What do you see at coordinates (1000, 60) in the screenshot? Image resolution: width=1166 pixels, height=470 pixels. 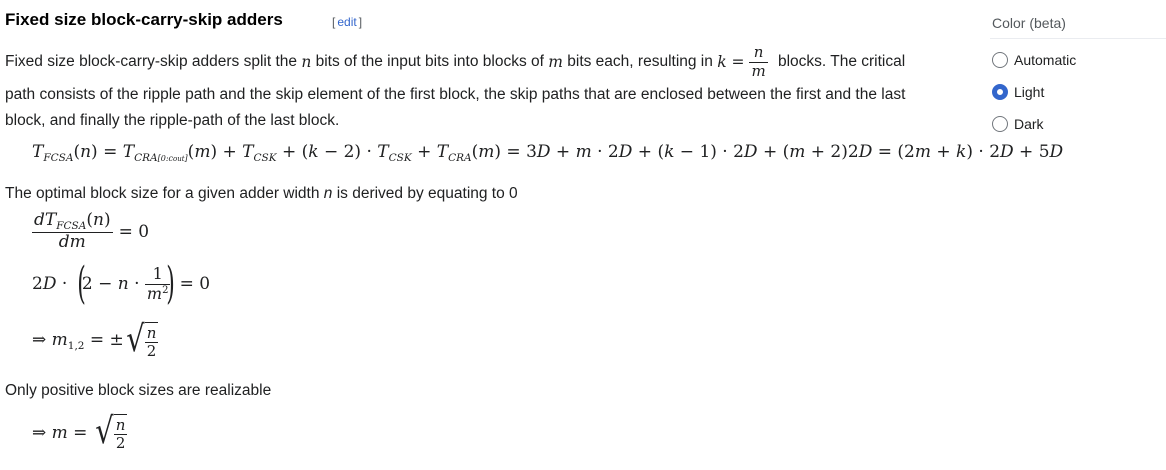 I see `radio-automatic` at bounding box center [1000, 60].